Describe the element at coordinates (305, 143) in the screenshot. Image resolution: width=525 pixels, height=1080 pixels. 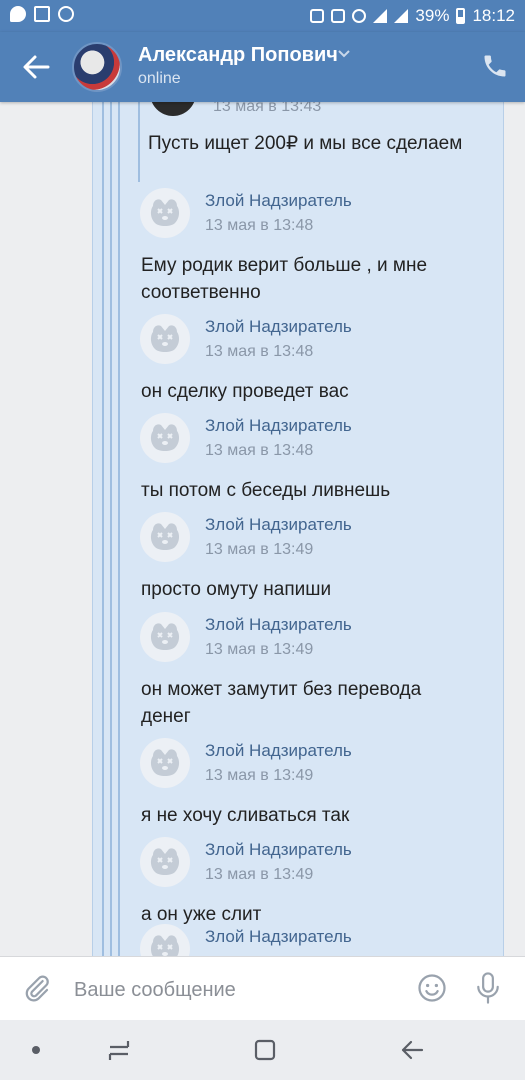
I see `message-text: Пусть ищет 200₽ и мы все сделаем` at that location.